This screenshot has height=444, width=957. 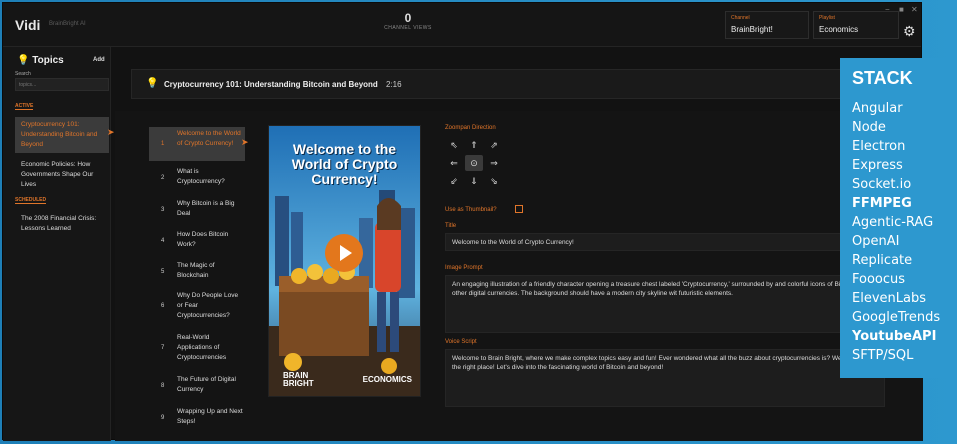 I want to click on stack-item: ElevenLabs, so click(x=889, y=298).